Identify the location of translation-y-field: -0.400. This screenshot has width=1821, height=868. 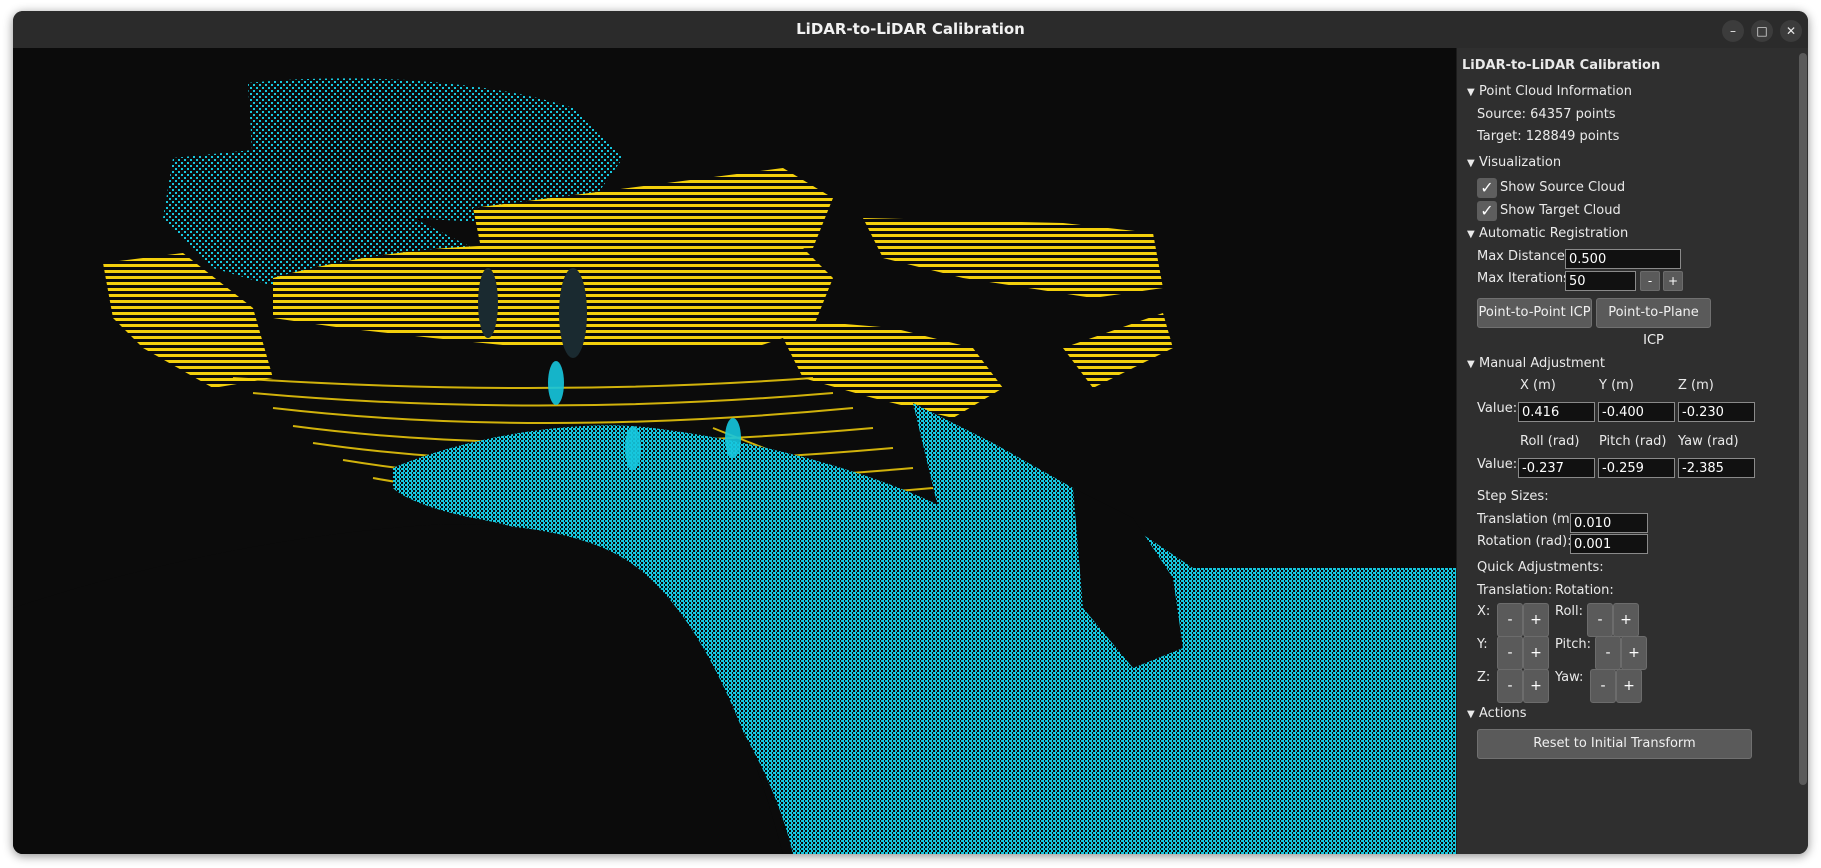
(1636, 412).